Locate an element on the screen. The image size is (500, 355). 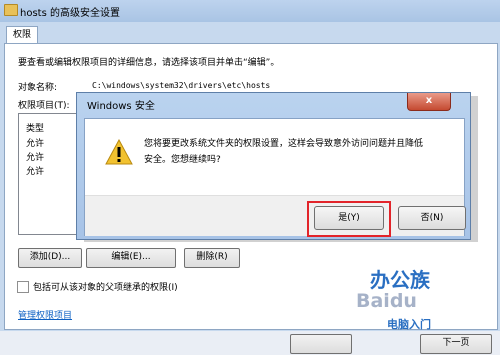
close-button: x is located at coordinates (429, 102).